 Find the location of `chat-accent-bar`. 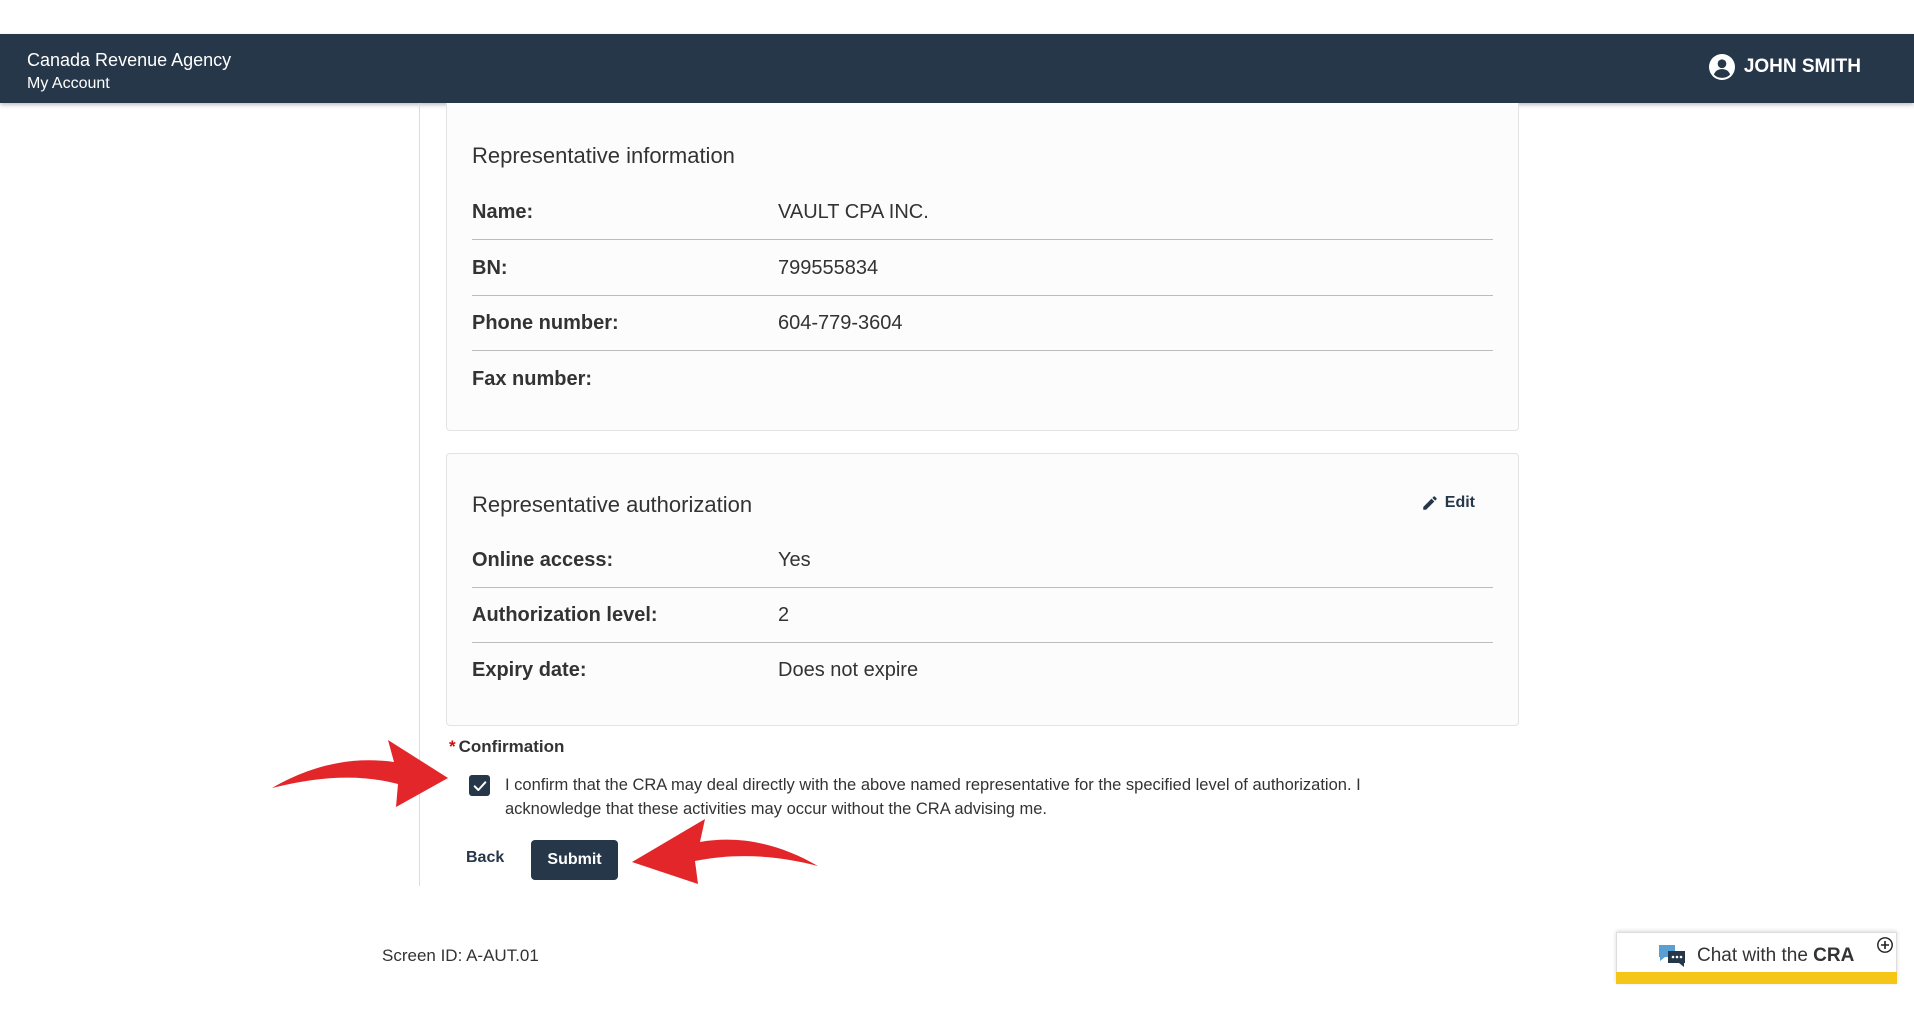

chat-accent-bar is located at coordinates (1756, 978).